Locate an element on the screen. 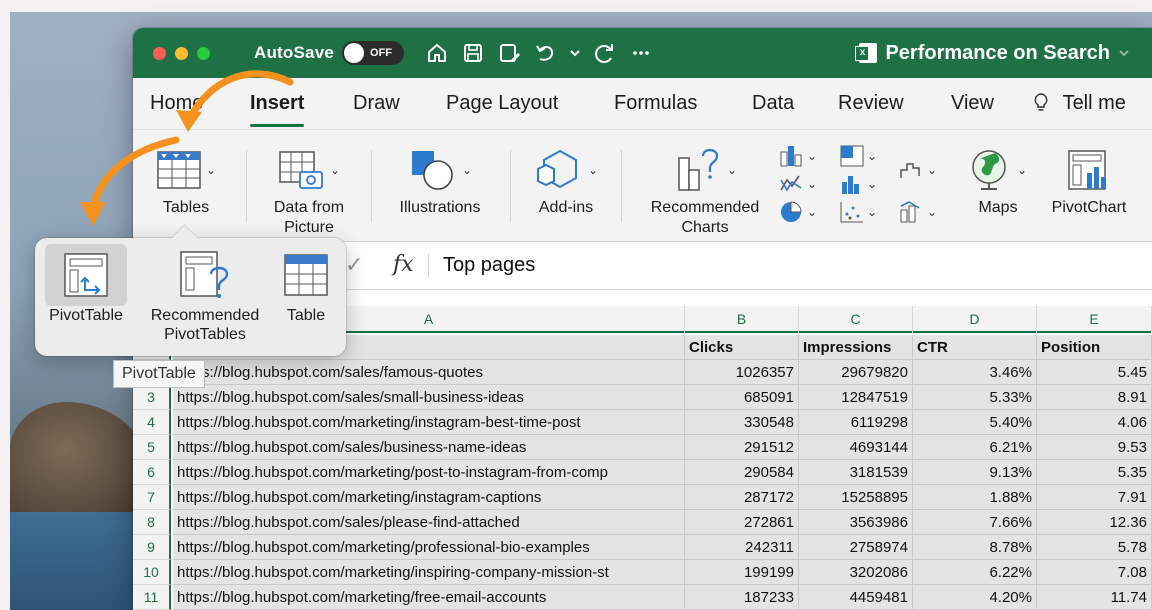 The width and height of the screenshot is (1152, 610). document-title: Performance on Search is located at coordinates (992, 53).